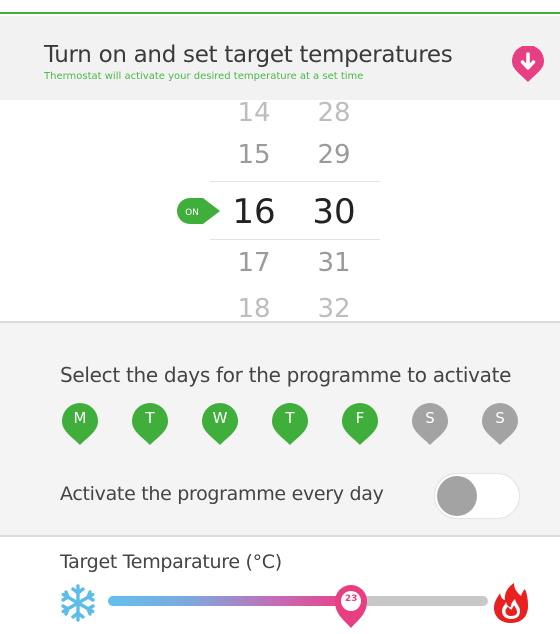 The image size is (560, 634). Describe the element at coordinates (254, 308) in the screenshot. I see `hour-option: 18` at that location.